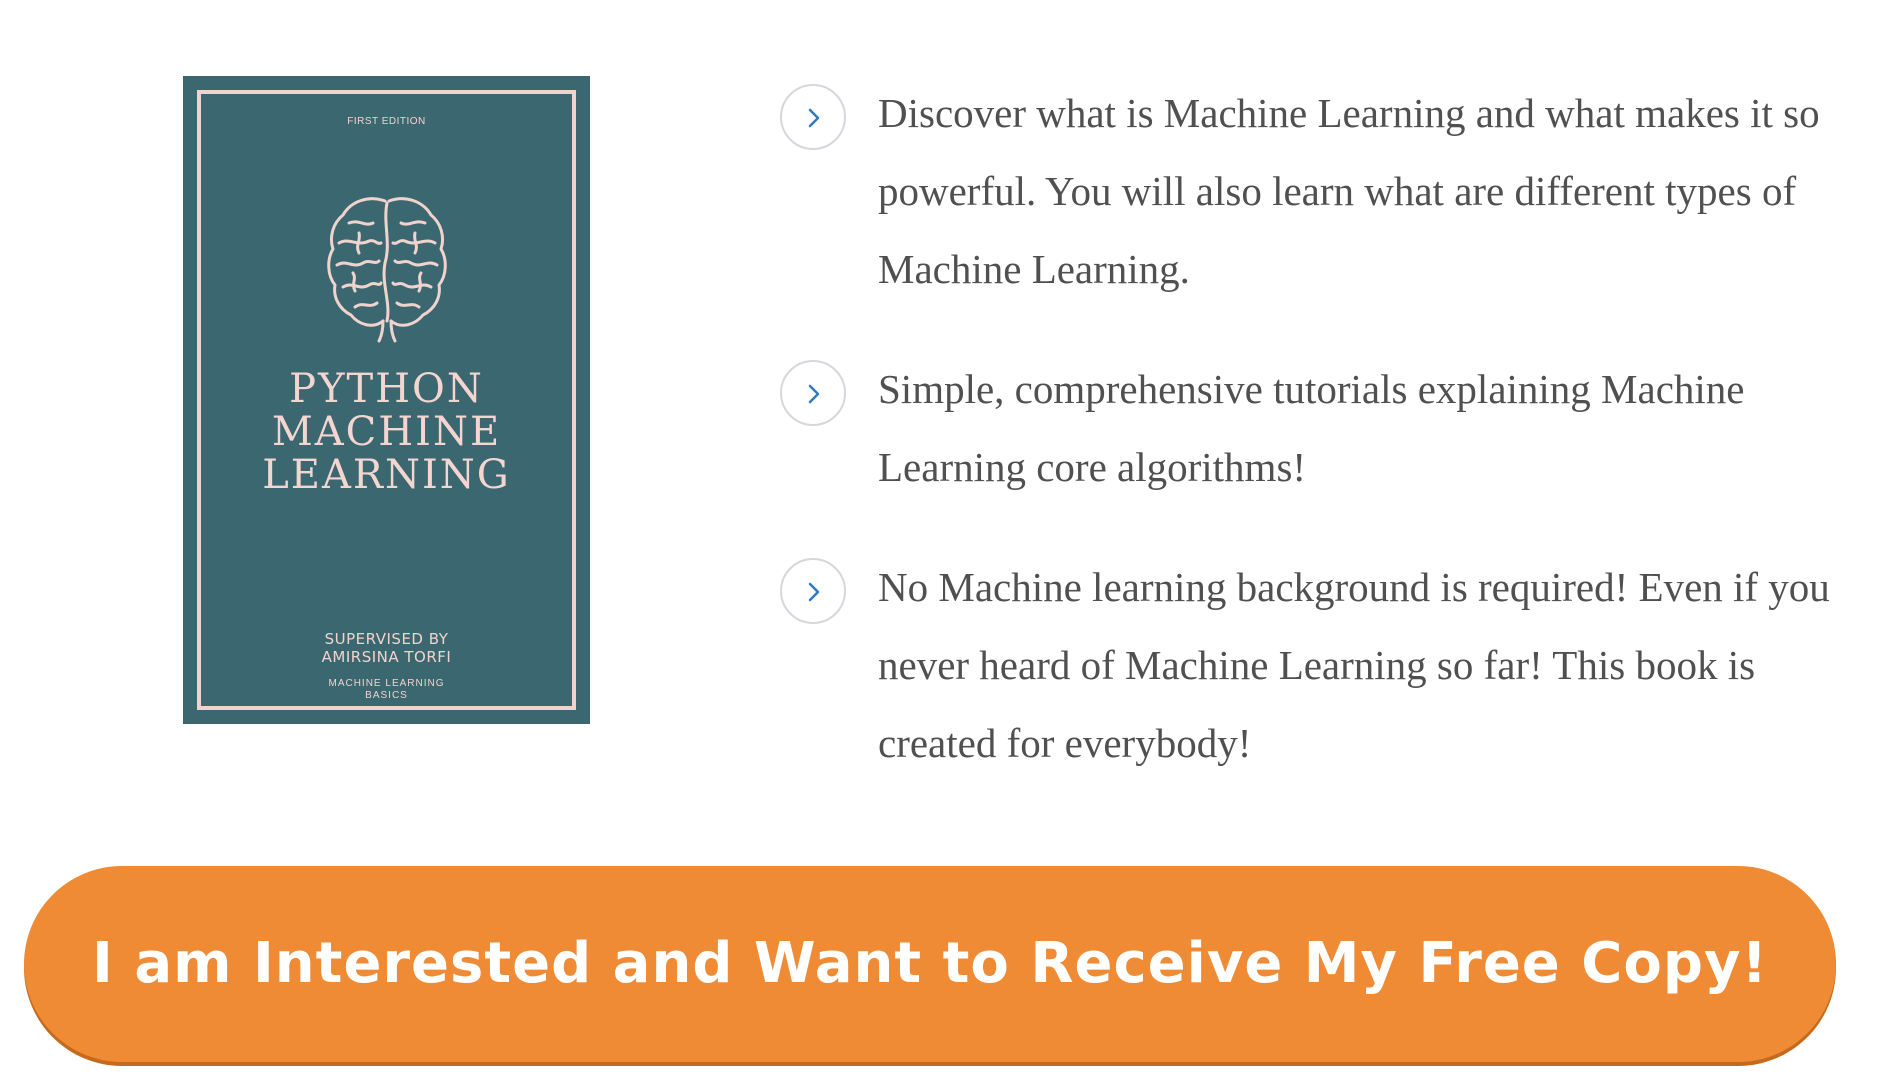 This screenshot has height=1090, width=1900. I want to click on book-edition: FIRST EDITION, so click(386, 121).